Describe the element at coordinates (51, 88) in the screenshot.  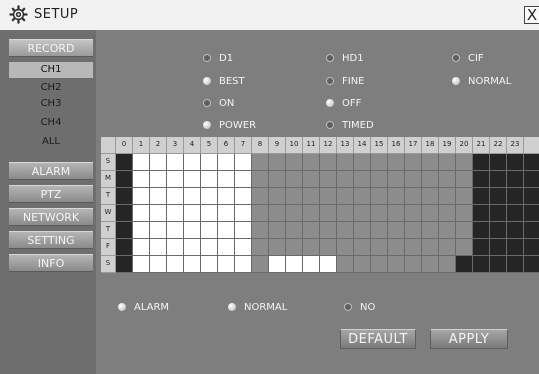
I see `channel-item-ch2: CH2` at that location.